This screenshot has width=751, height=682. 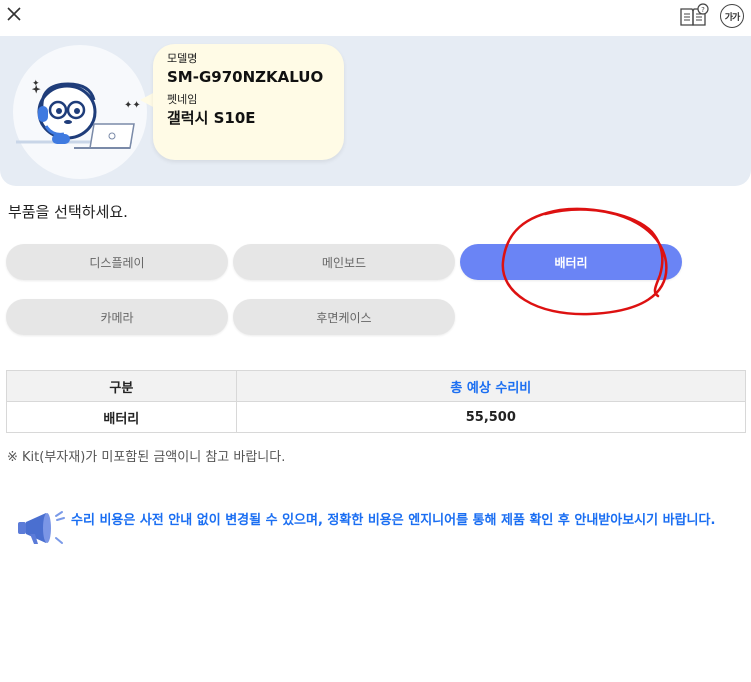 I want to click on part-select-title: 부품을 선택하세요., so click(x=68, y=212).